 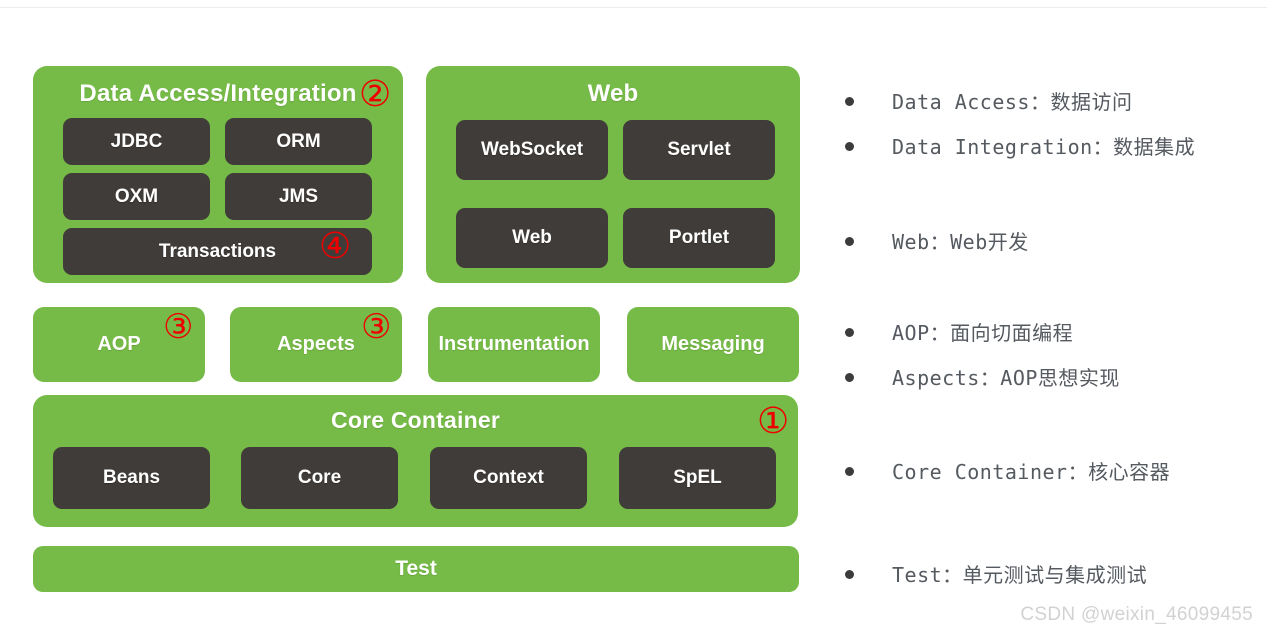 I want to click on module-context: Context, so click(x=508, y=478).